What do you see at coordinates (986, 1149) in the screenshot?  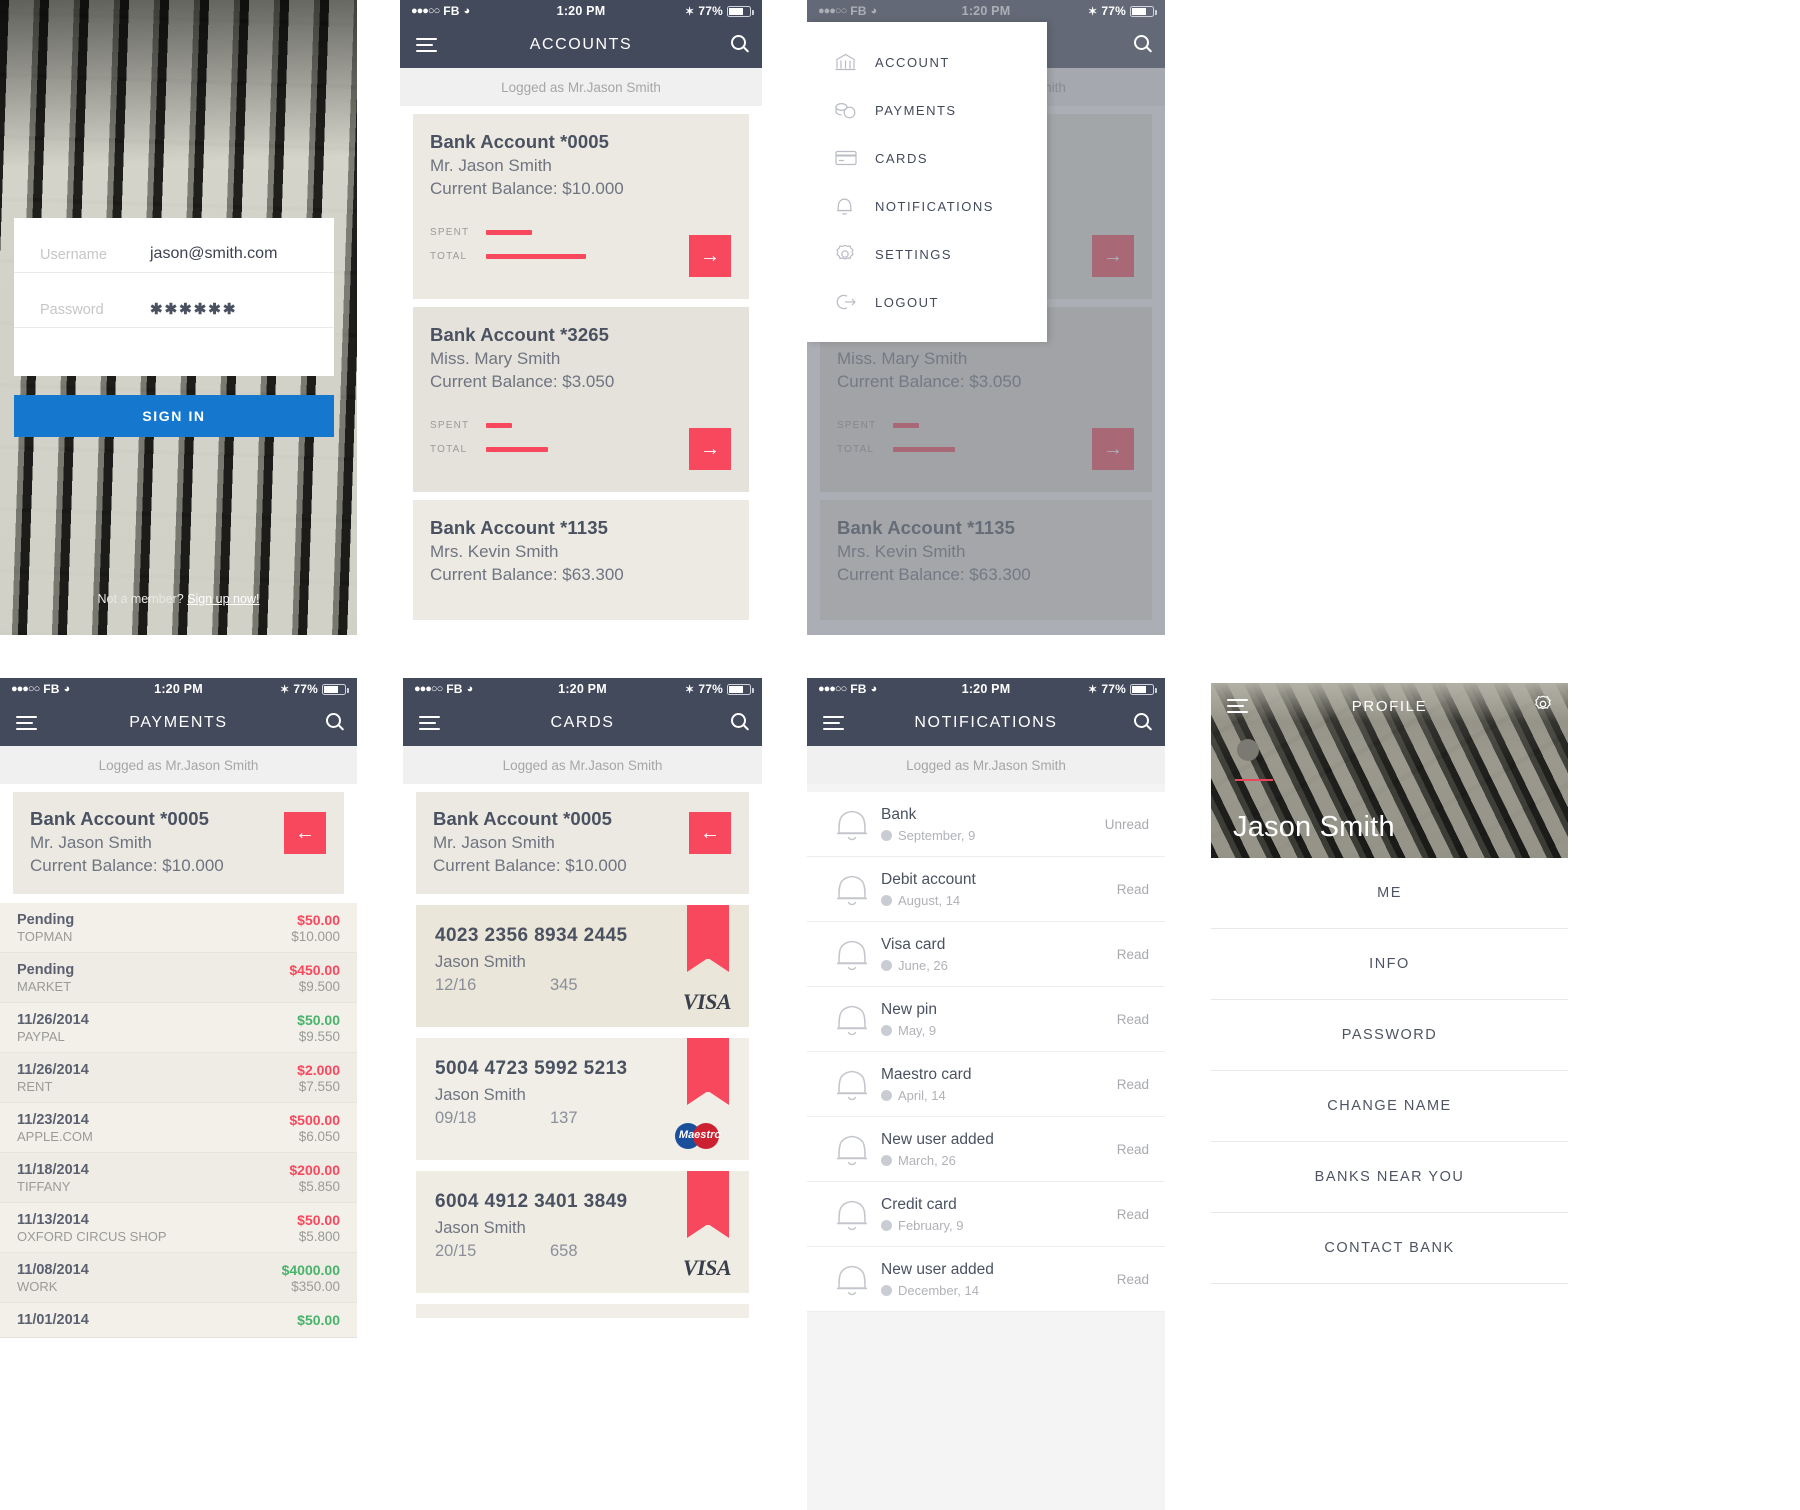 I see `list-item: New user added March, 26 Read` at bounding box center [986, 1149].